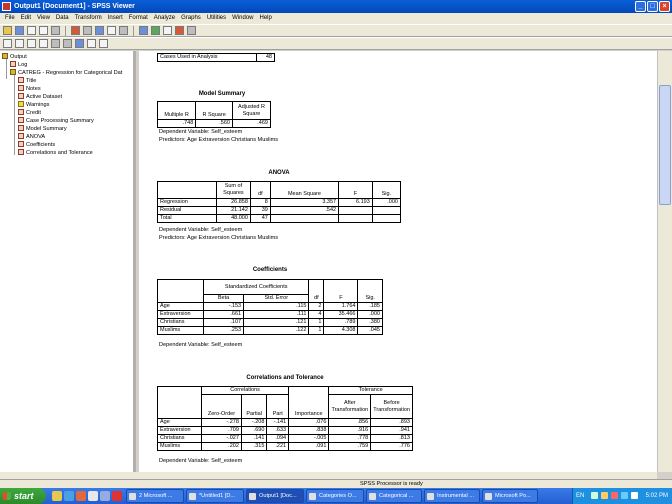  I want to click on use-sets-icon, so click(167, 30).